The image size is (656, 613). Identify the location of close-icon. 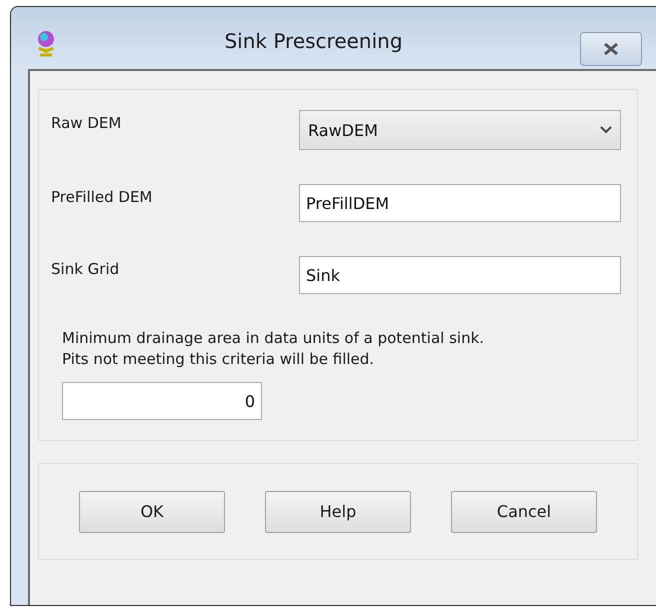
(611, 49).